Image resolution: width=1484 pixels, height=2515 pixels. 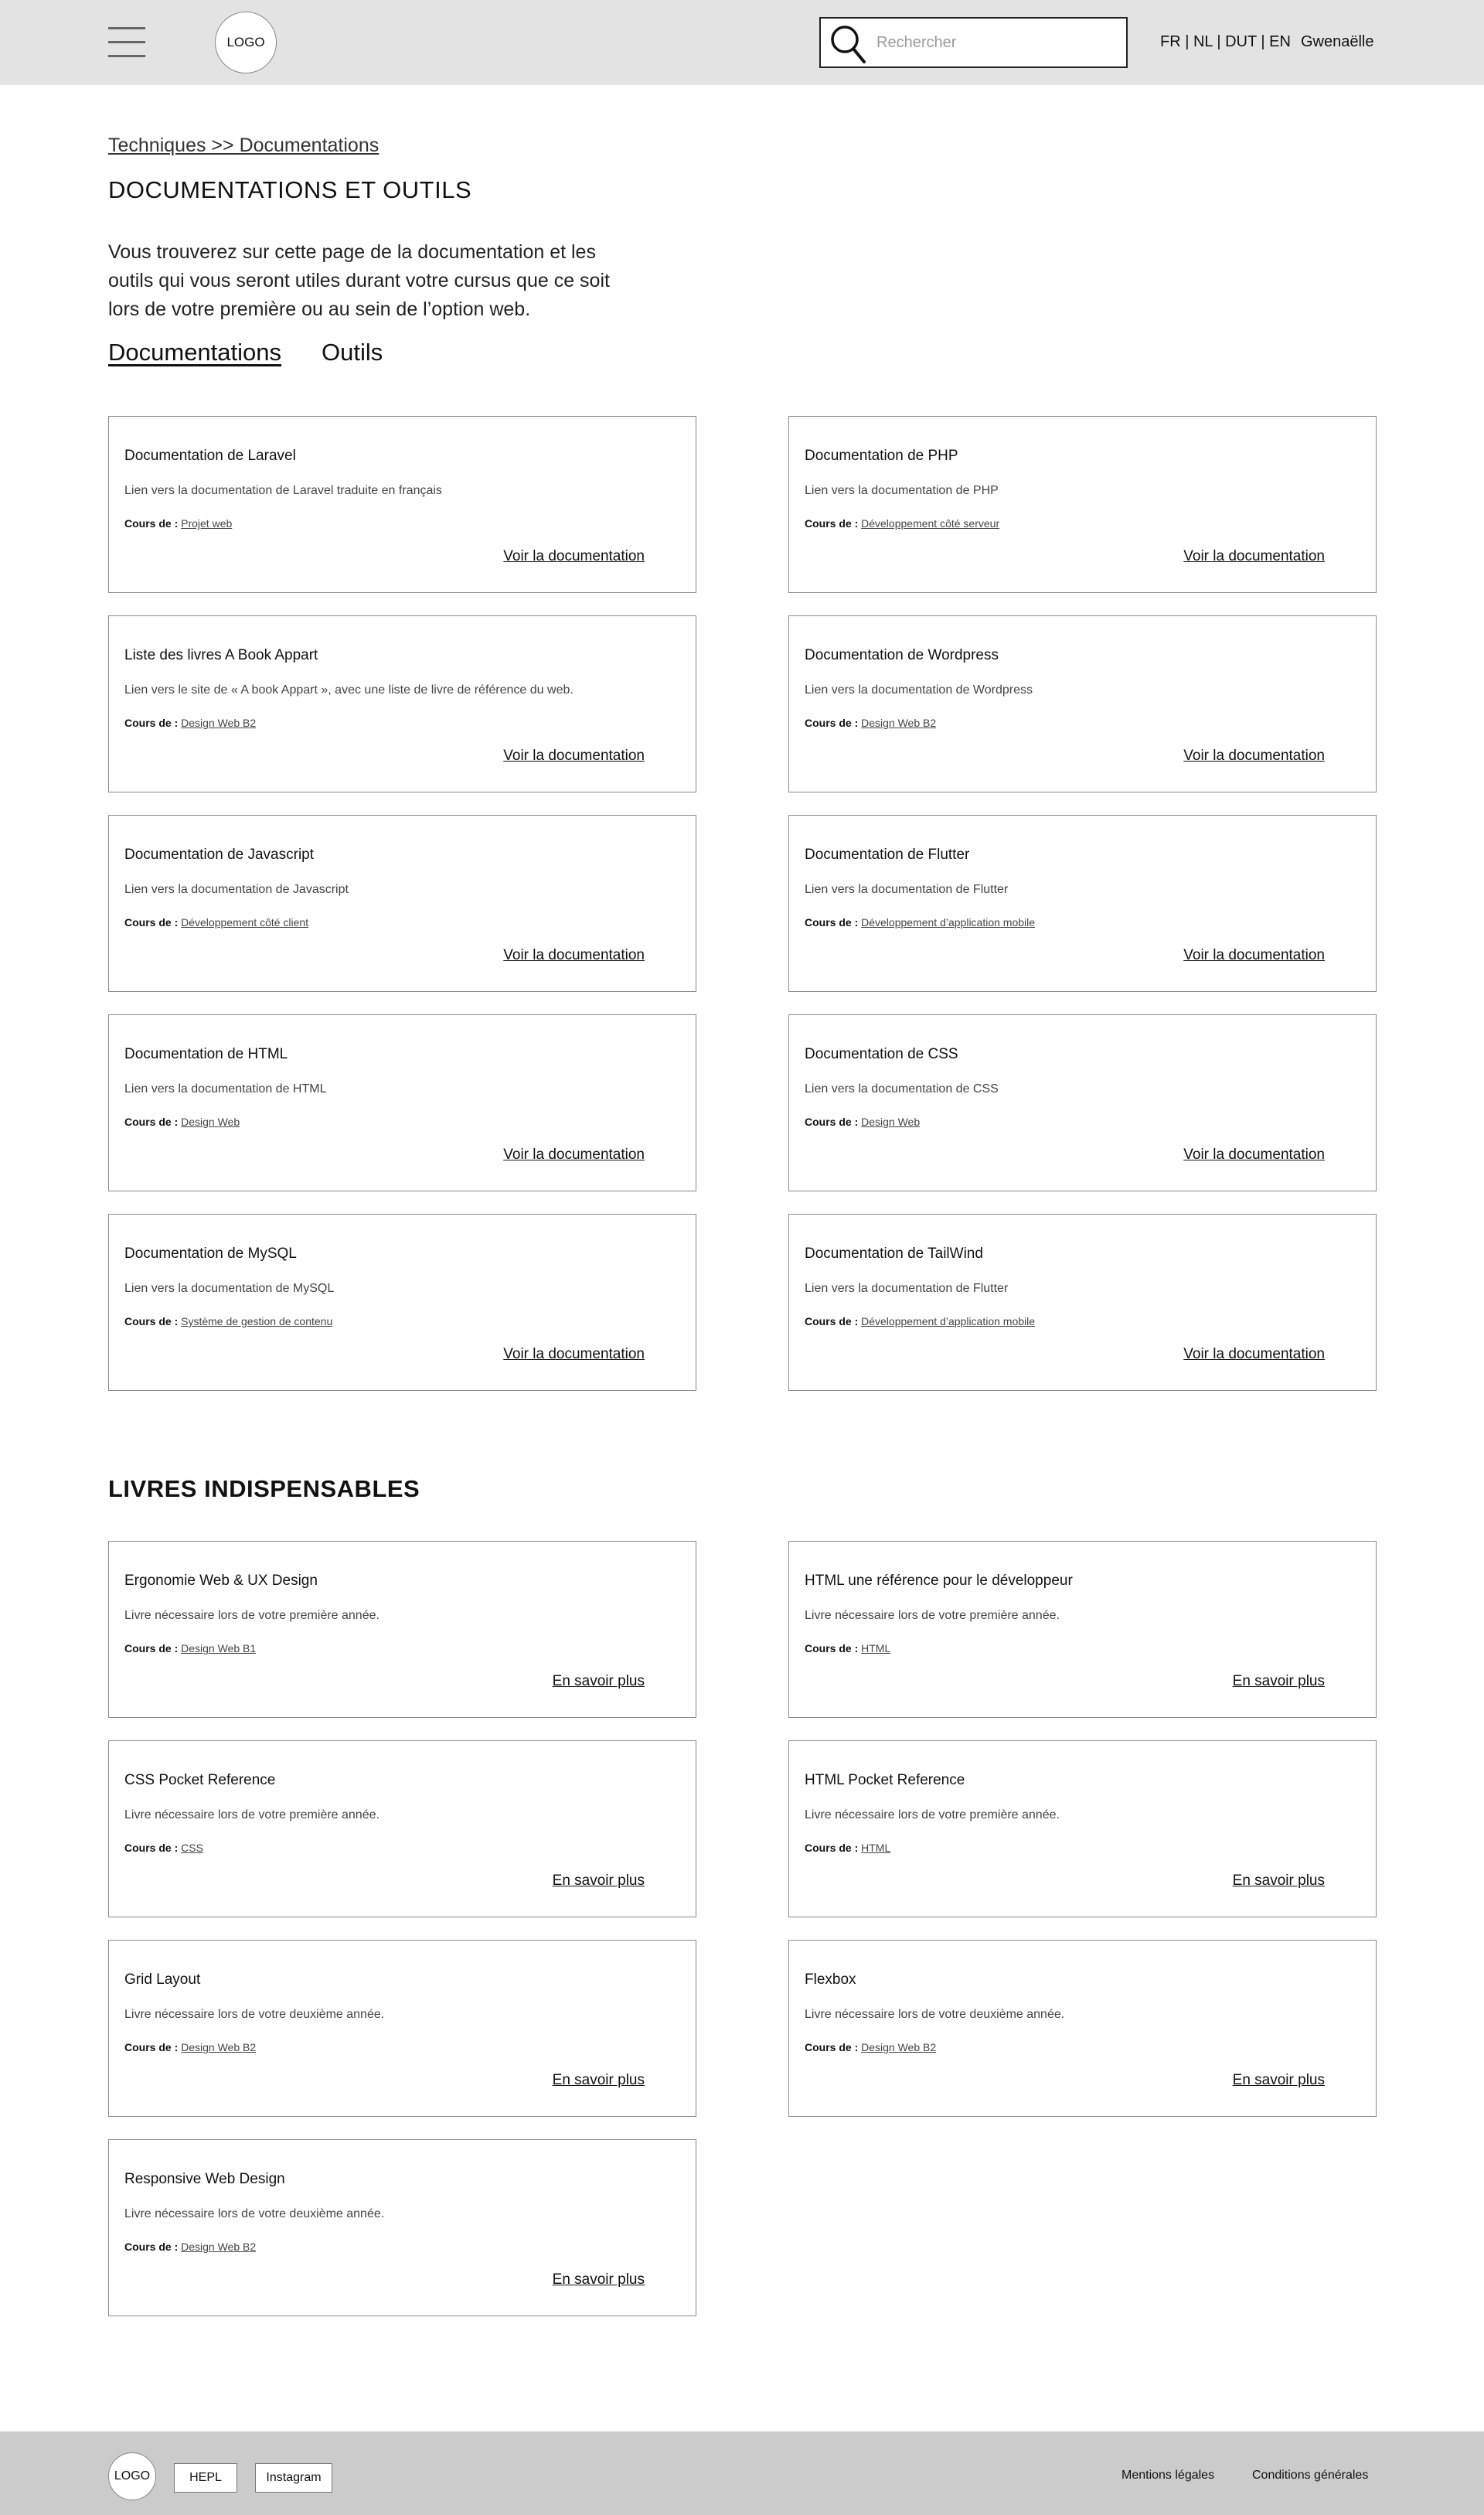 I want to click on card-course: Cours de : Design Web B2, so click(x=870, y=2047).